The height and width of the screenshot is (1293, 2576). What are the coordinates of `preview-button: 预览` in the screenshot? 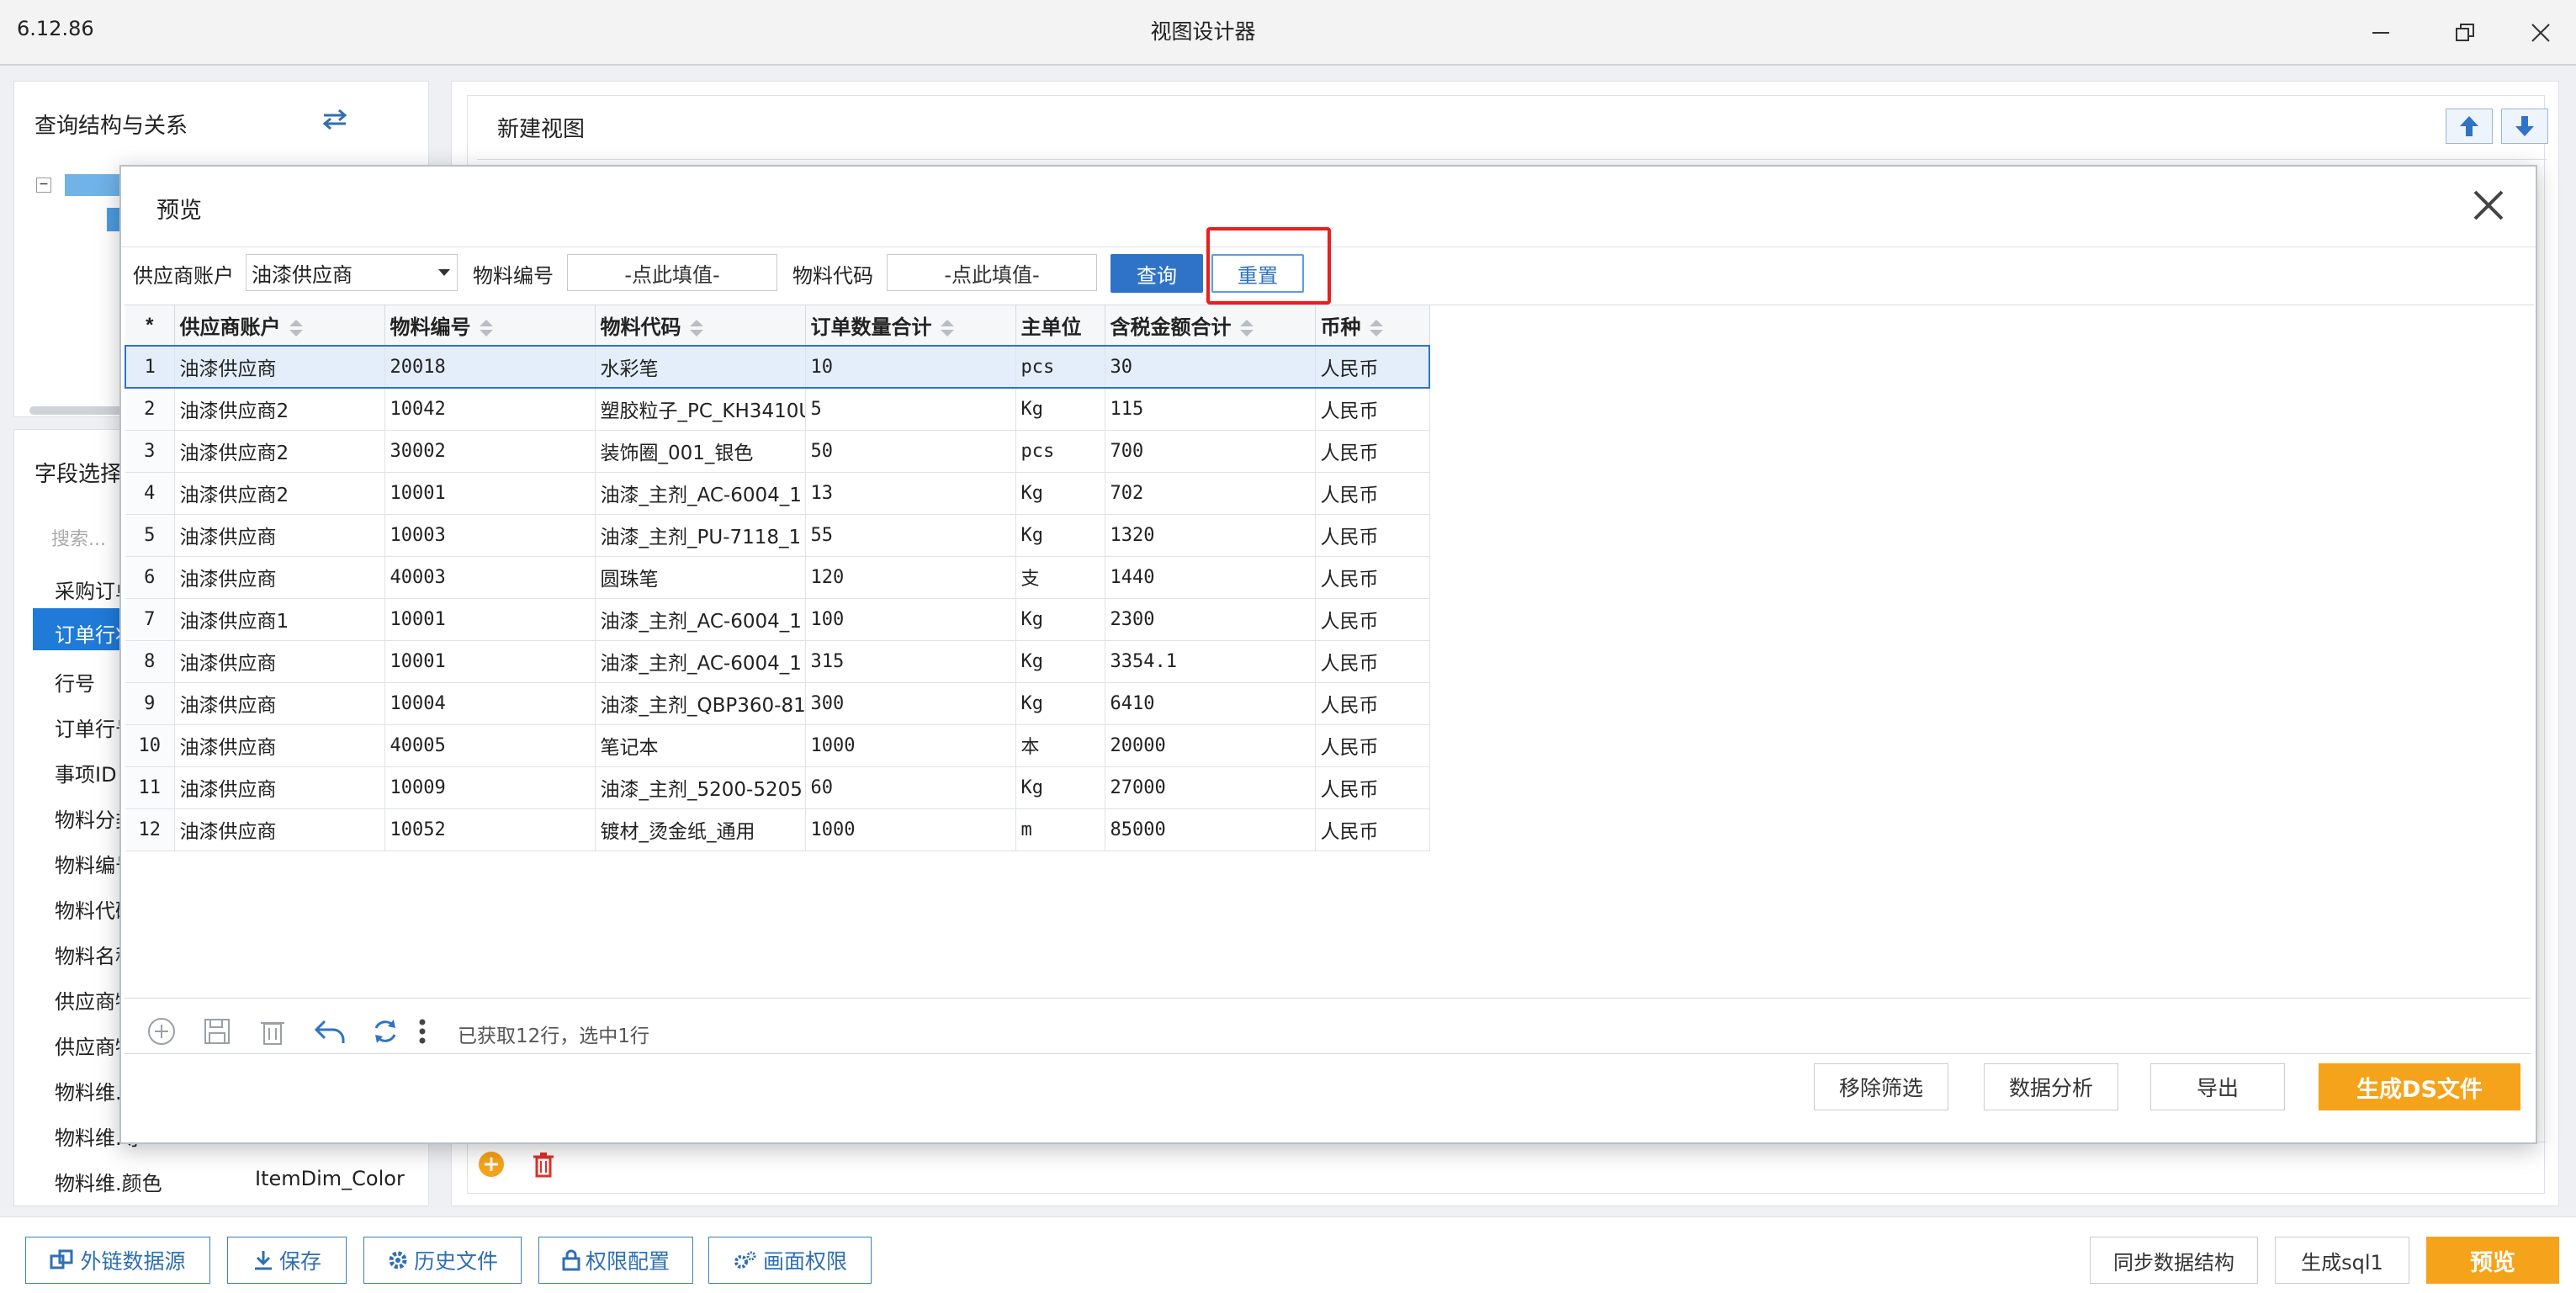 It's located at (2492, 1260).